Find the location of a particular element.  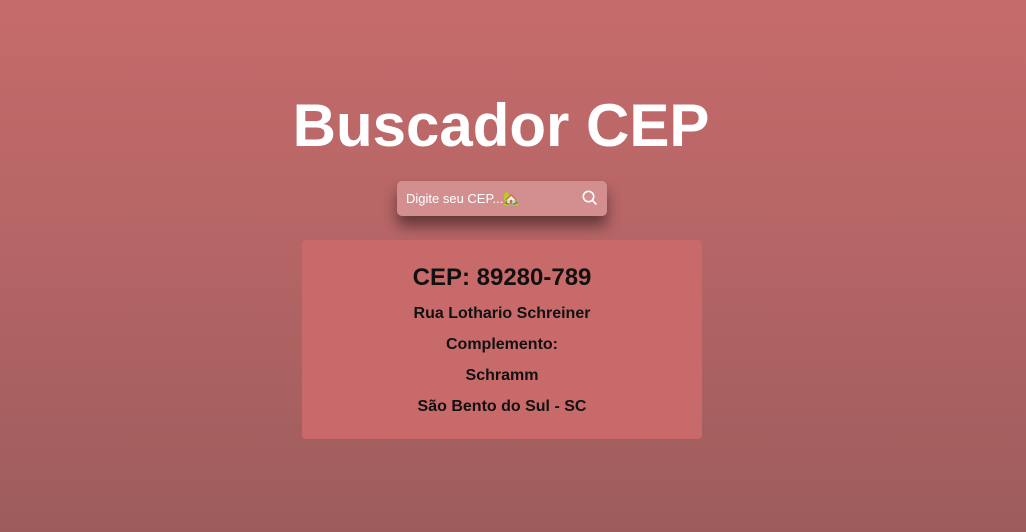

page-title: Buscador CEP is located at coordinates (501, 125).